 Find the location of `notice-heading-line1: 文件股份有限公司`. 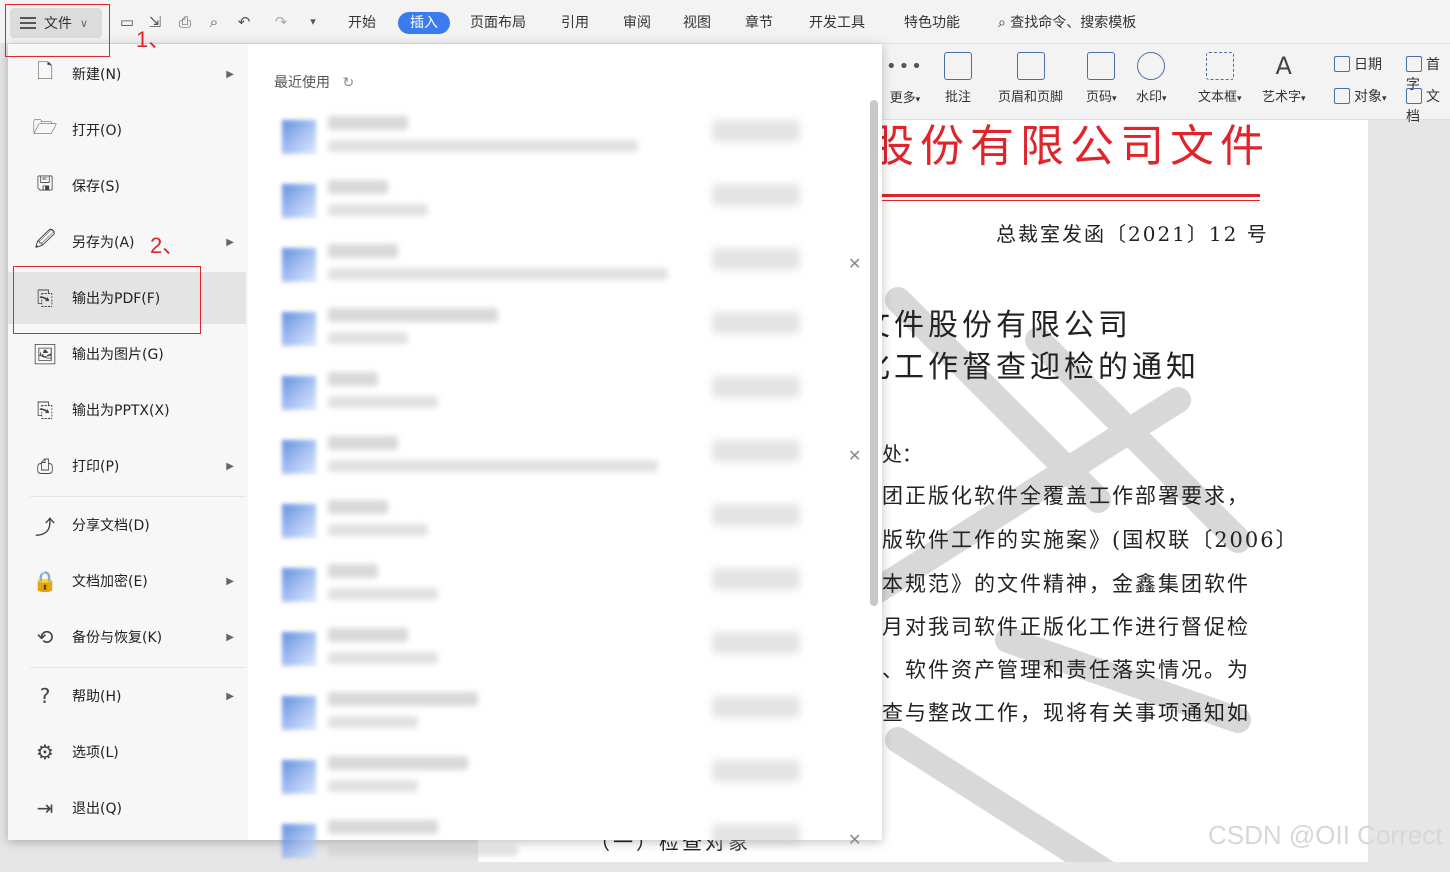

notice-heading-line1: 文件股份有限公司 is located at coordinates (996, 325).